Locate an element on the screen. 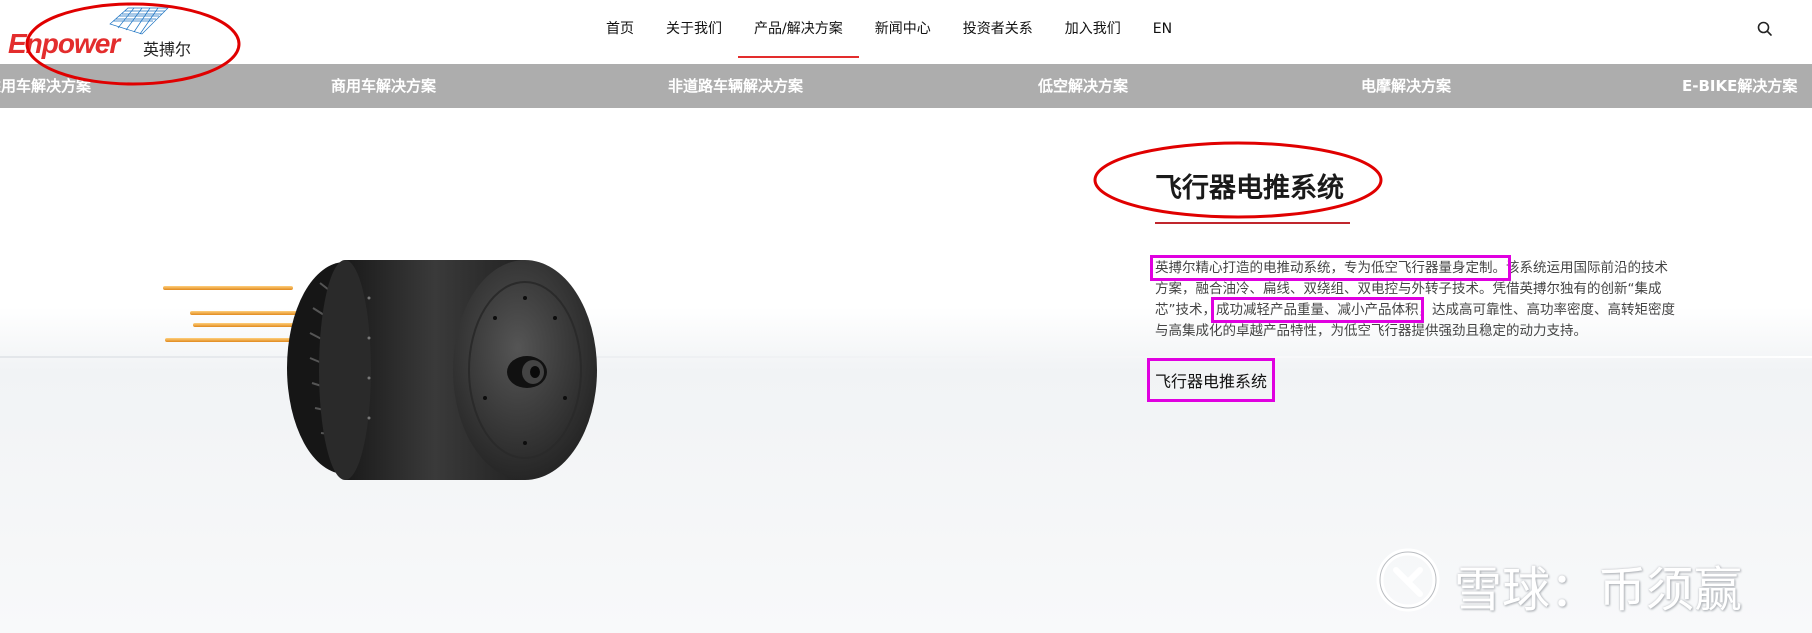  subnav-item-e-bike: E-BIKE解决方案 is located at coordinates (1739, 86).